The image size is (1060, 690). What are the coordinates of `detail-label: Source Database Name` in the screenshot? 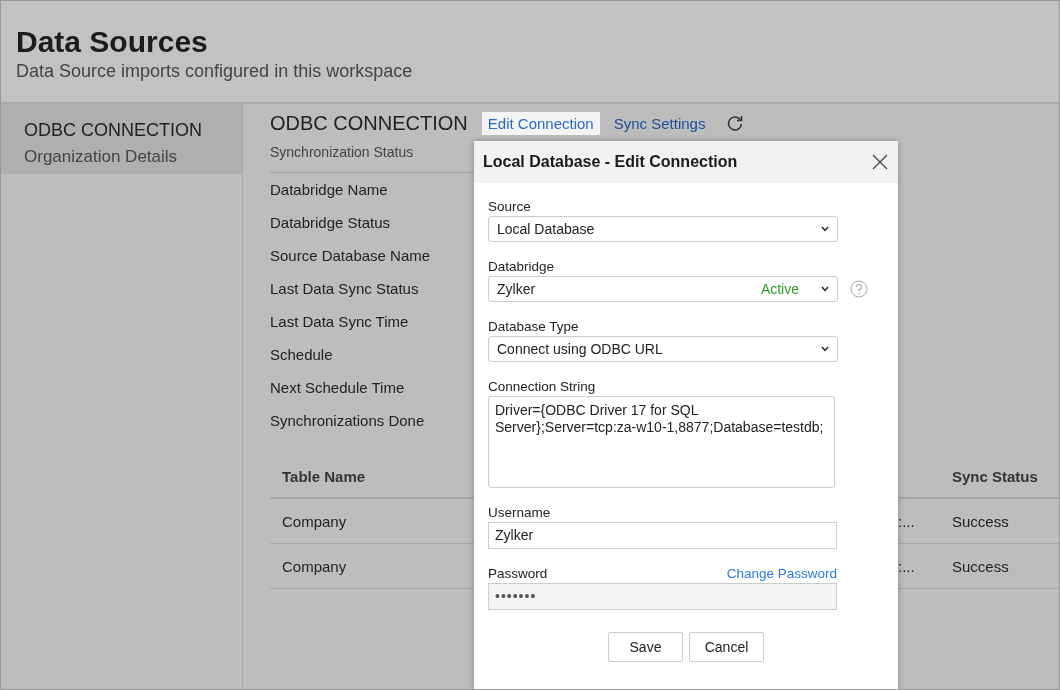 It's located at (350, 256).